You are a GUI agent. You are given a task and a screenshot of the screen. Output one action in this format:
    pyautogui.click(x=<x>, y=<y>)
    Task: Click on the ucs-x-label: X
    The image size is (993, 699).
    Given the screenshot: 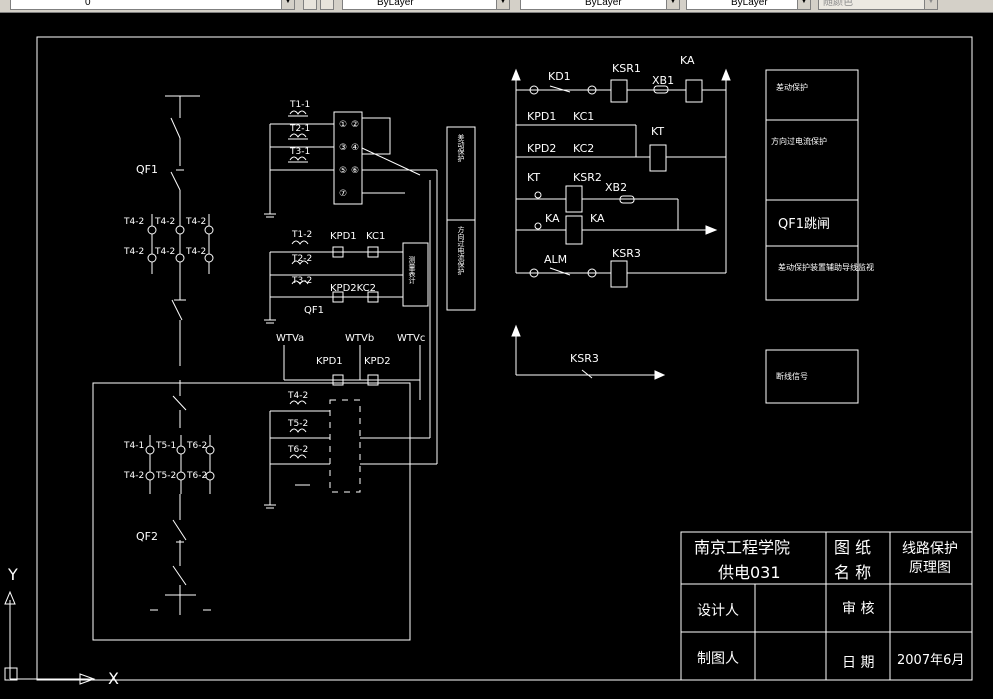 What is the action you would take?
    pyautogui.click(x=113, y=678)
    